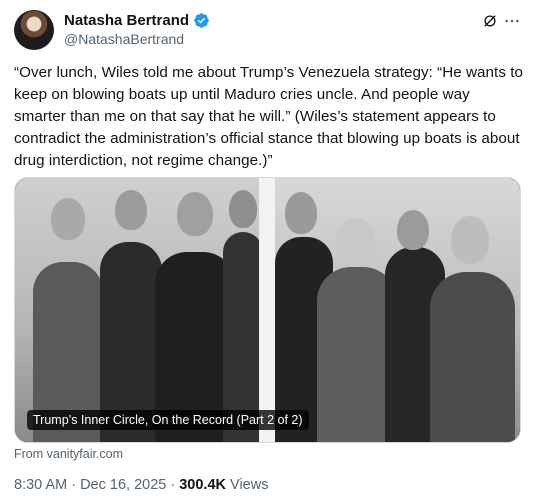 Image resolution: width=535 pixels, height=502 pixels. I want to click on views-count: 300.4K, so click(202, 485).